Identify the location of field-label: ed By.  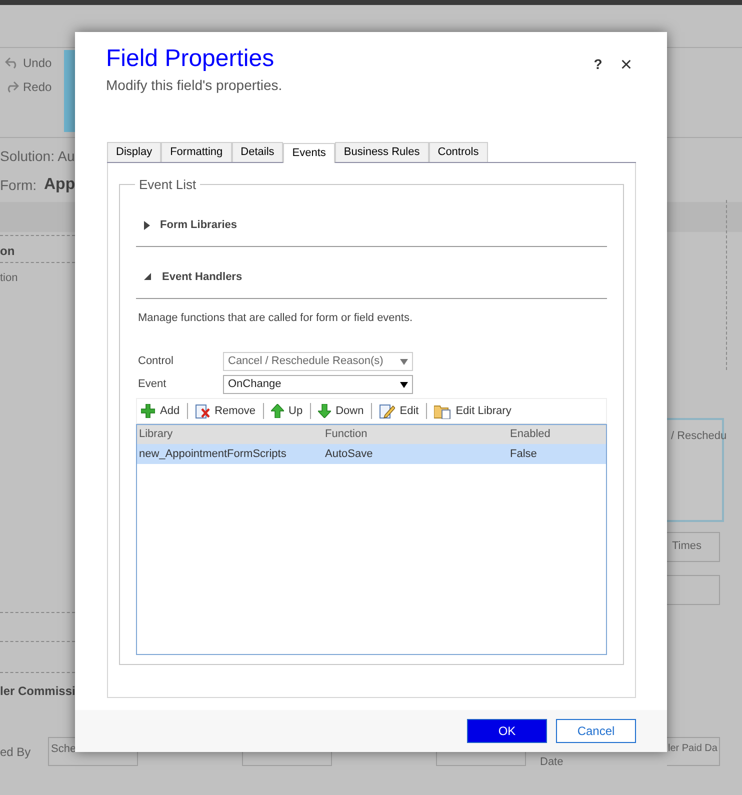
(15, 752).